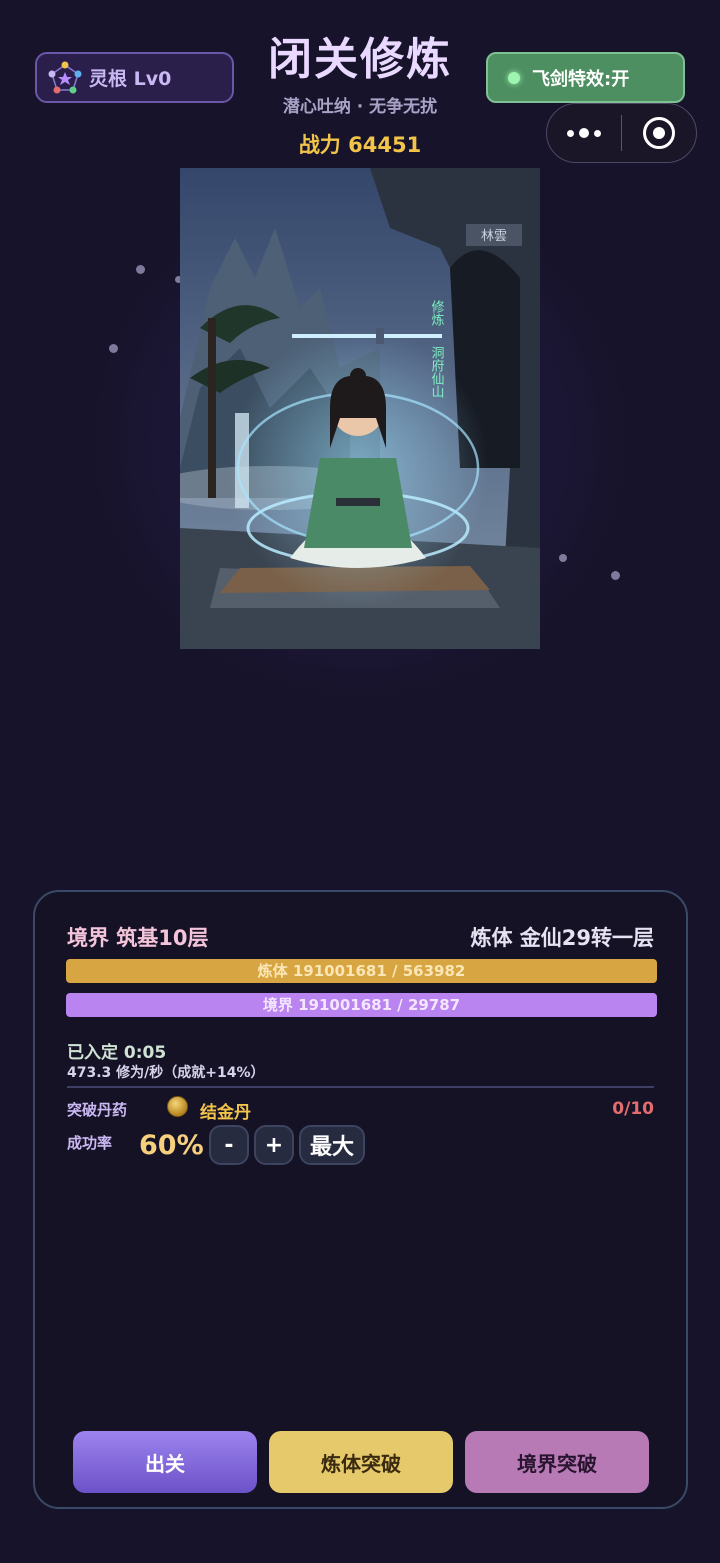 Image resolution: width=720 pixels, height=1563 pixels. Describe the element at coordinates (633, 1109) in the screenshot. I see `breakthrough-pill-count: 0/10` at that location.